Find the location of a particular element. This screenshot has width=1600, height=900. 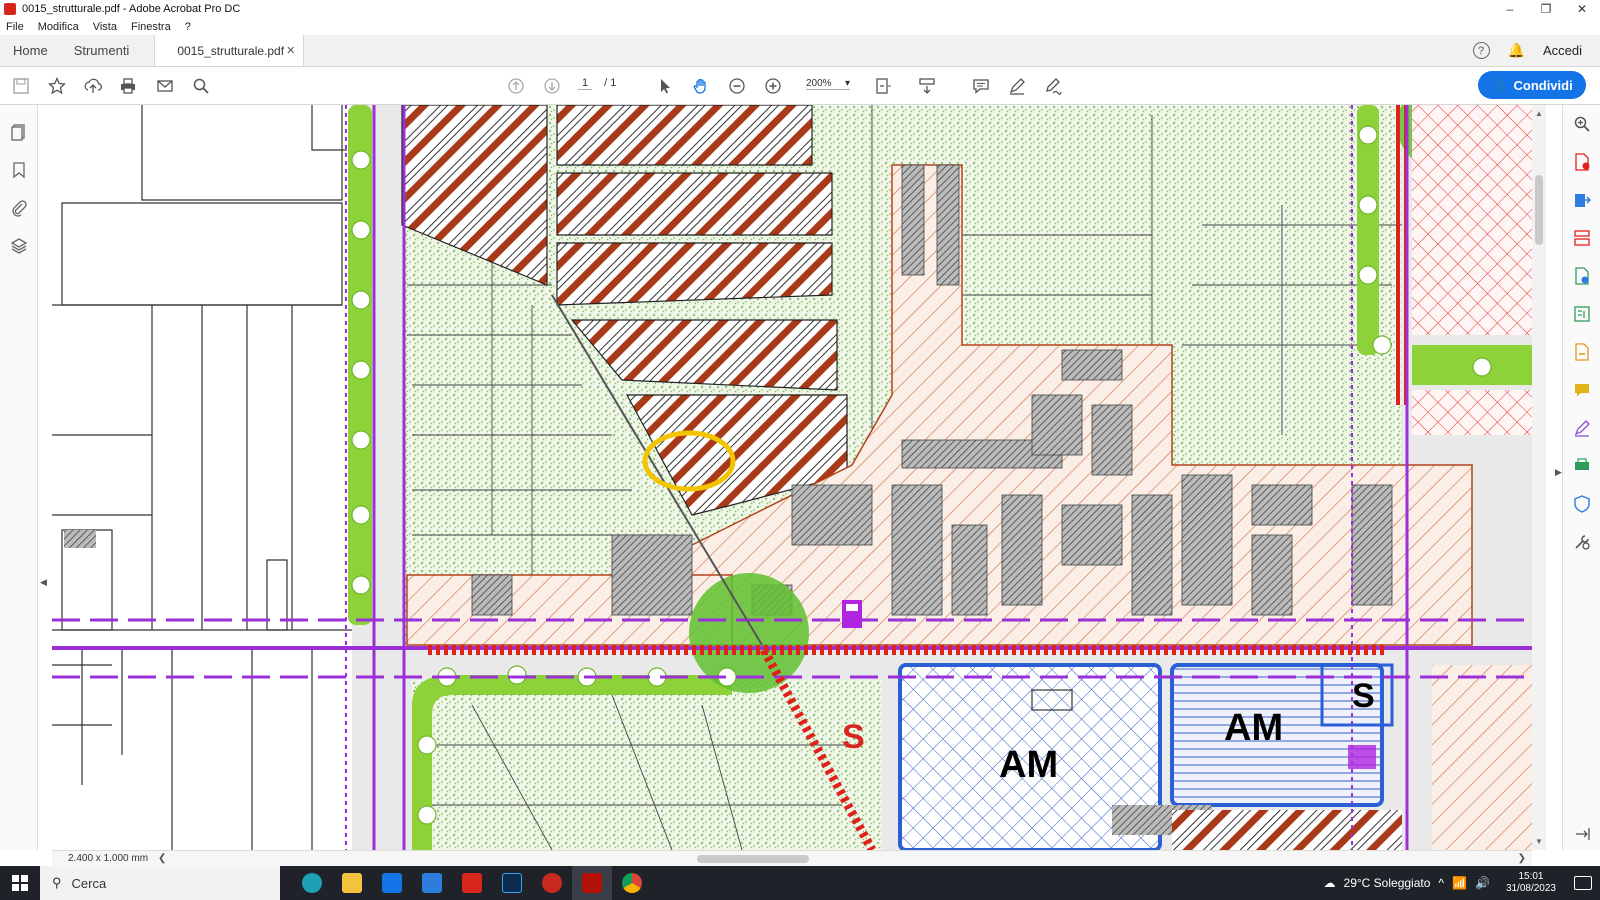

bookmark-icon is located at coordinates (19, 170).